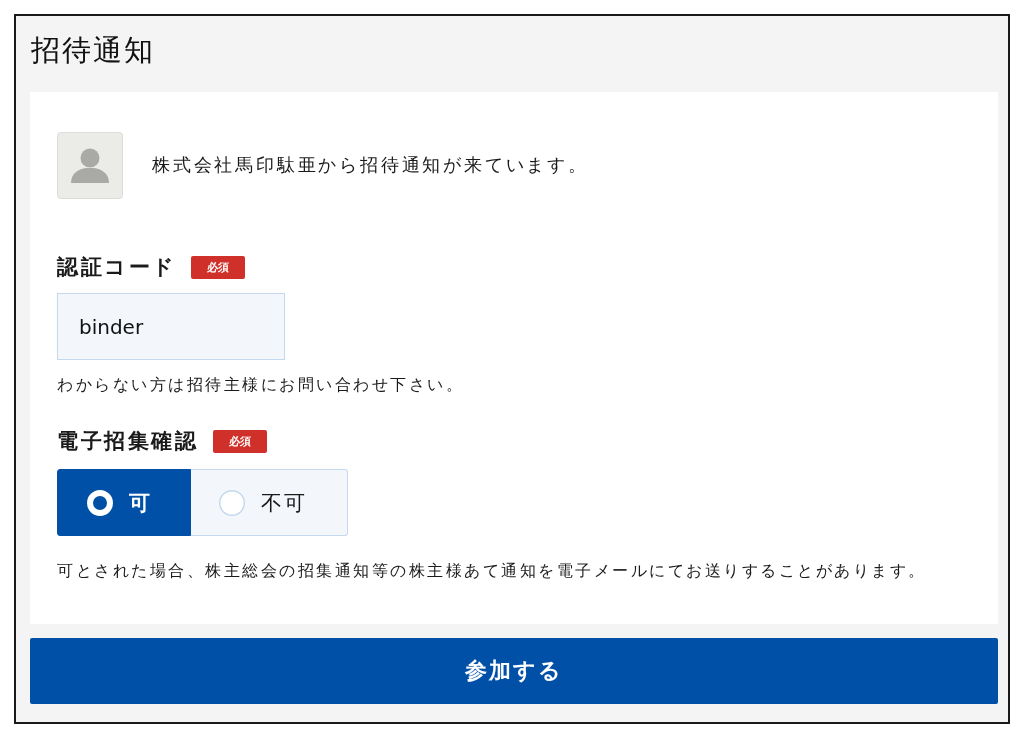 The width and height of the screenshot is (1024, 739). What do you see at coordinates (492, 571) in the screenshot?
I see `help-text: 可とされた場合、株主総会の招集通知等の株主様あて通知を電子メールにてお送りすることがあります。` at bounding box center [492, 571].